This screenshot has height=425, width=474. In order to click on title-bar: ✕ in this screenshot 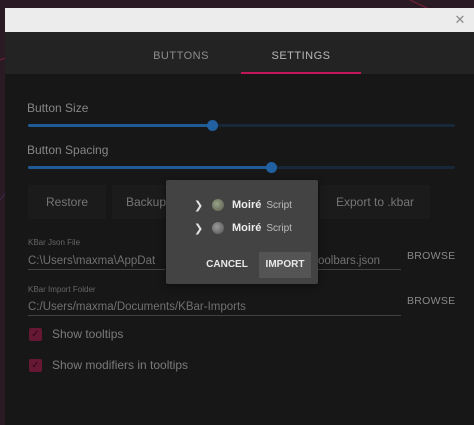, I will do `click(239, 20)`.